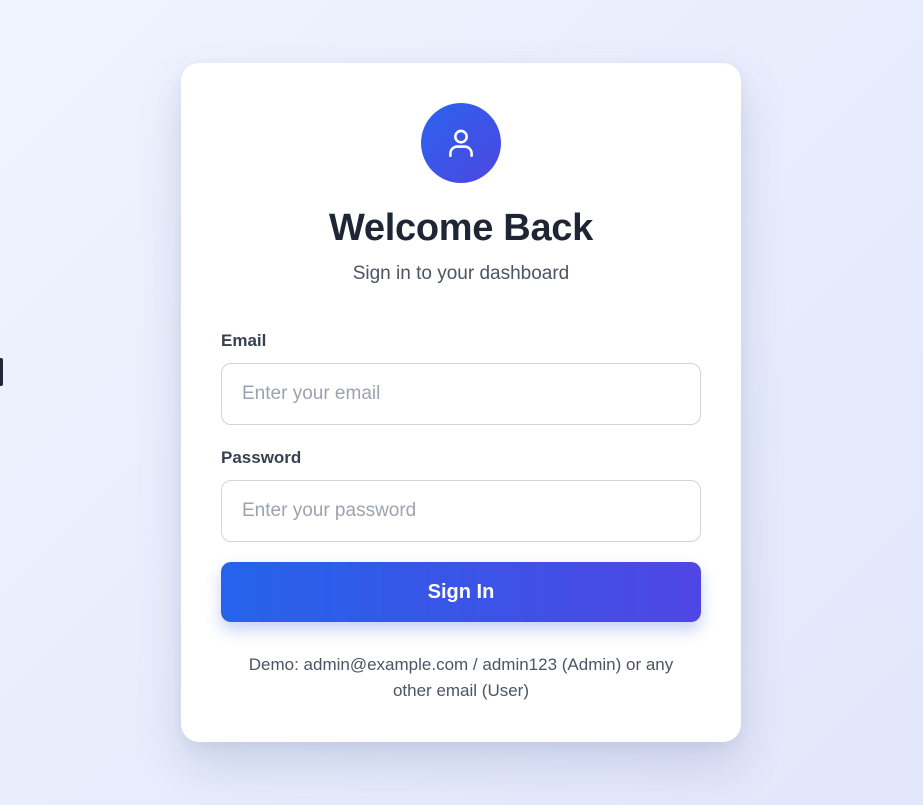  What do you see at coordinates (261, 457) in the screenshot?
I see `password-label: Password` at bounding box center [261, 457].